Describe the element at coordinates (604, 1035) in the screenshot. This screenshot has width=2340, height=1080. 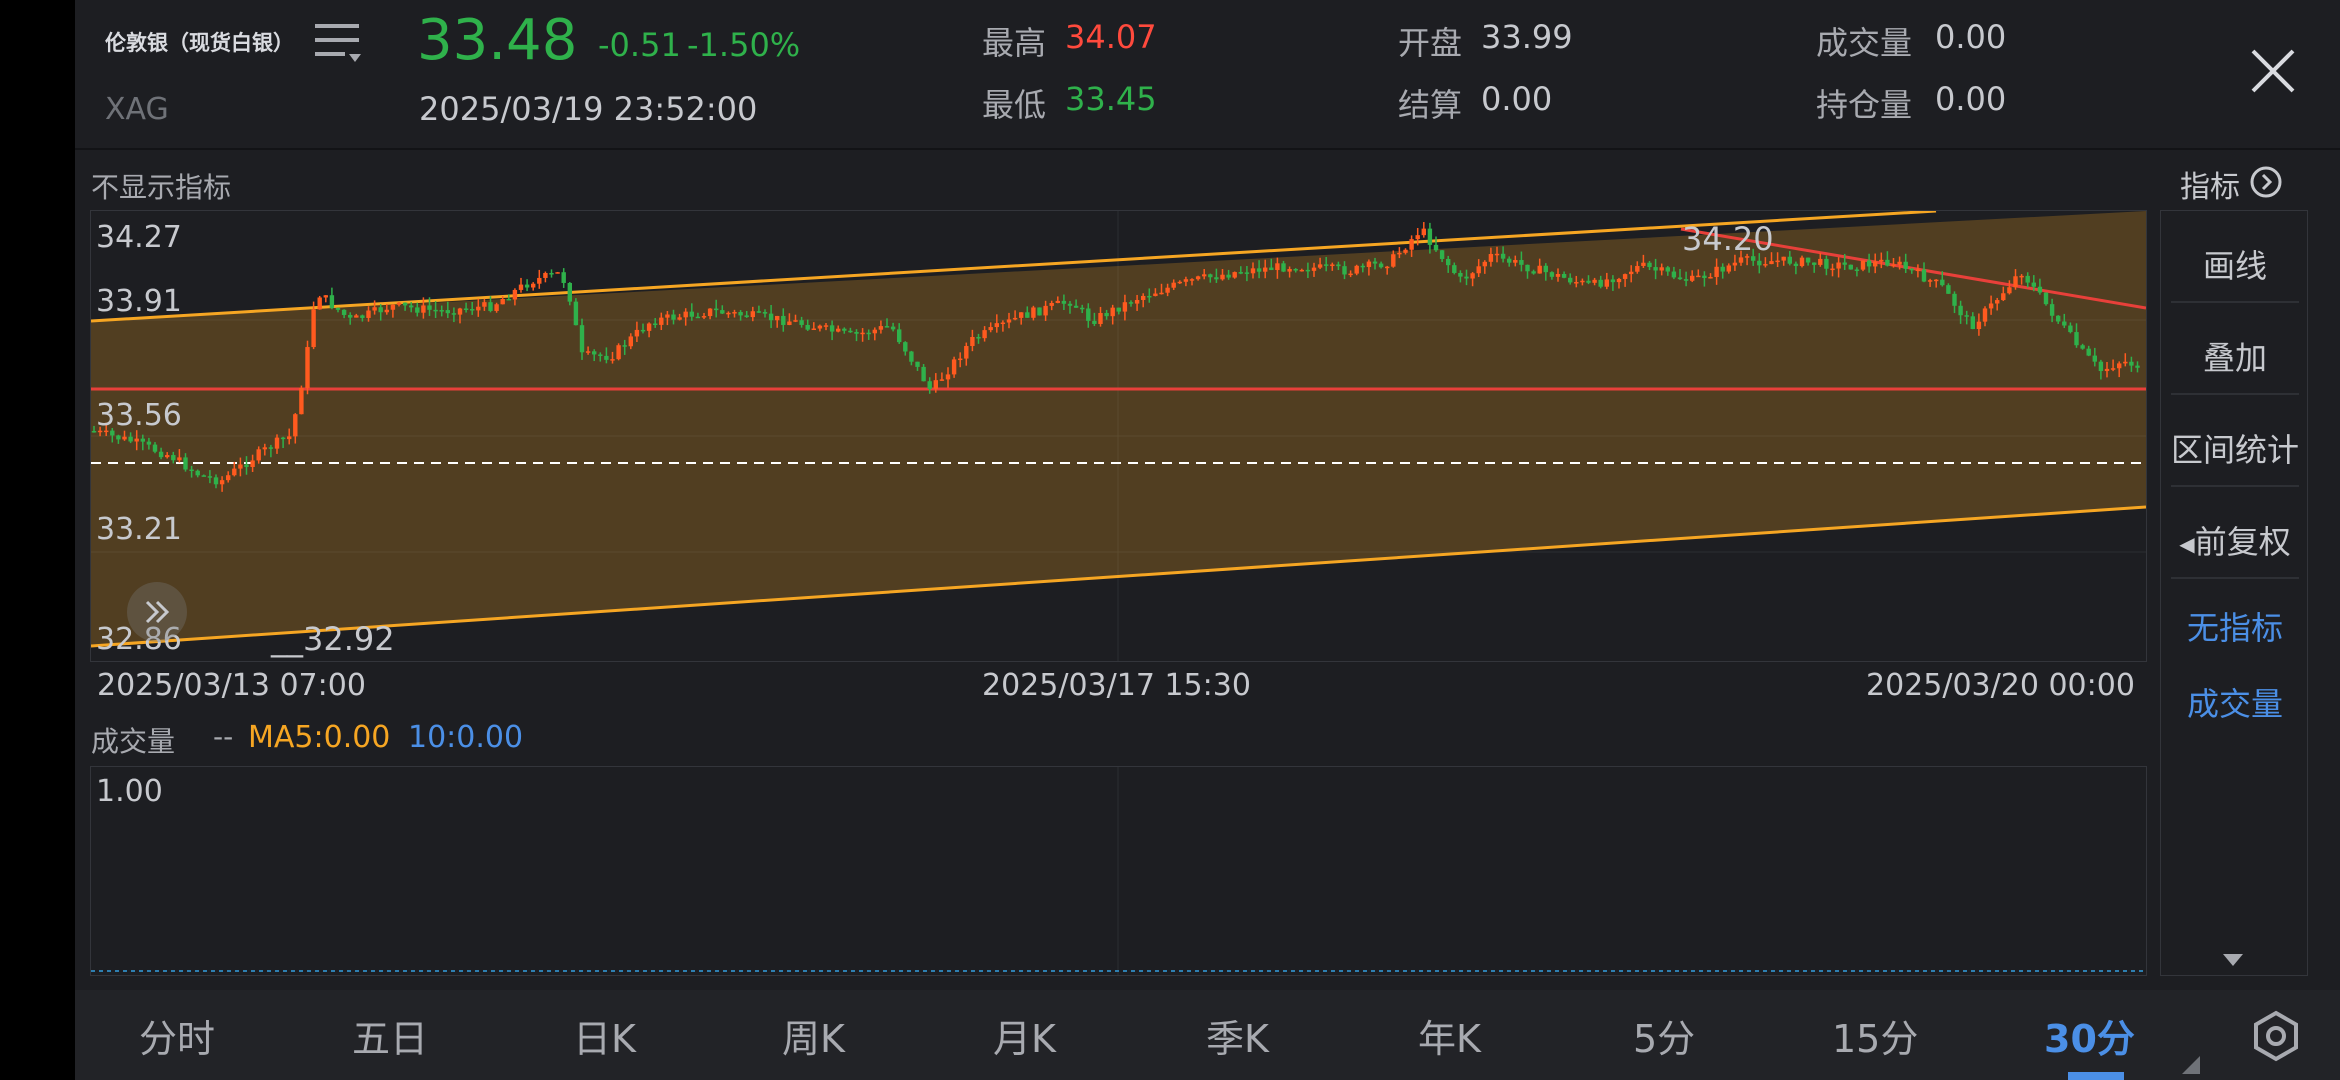
I see `tab-day-k: 日K` at that location.